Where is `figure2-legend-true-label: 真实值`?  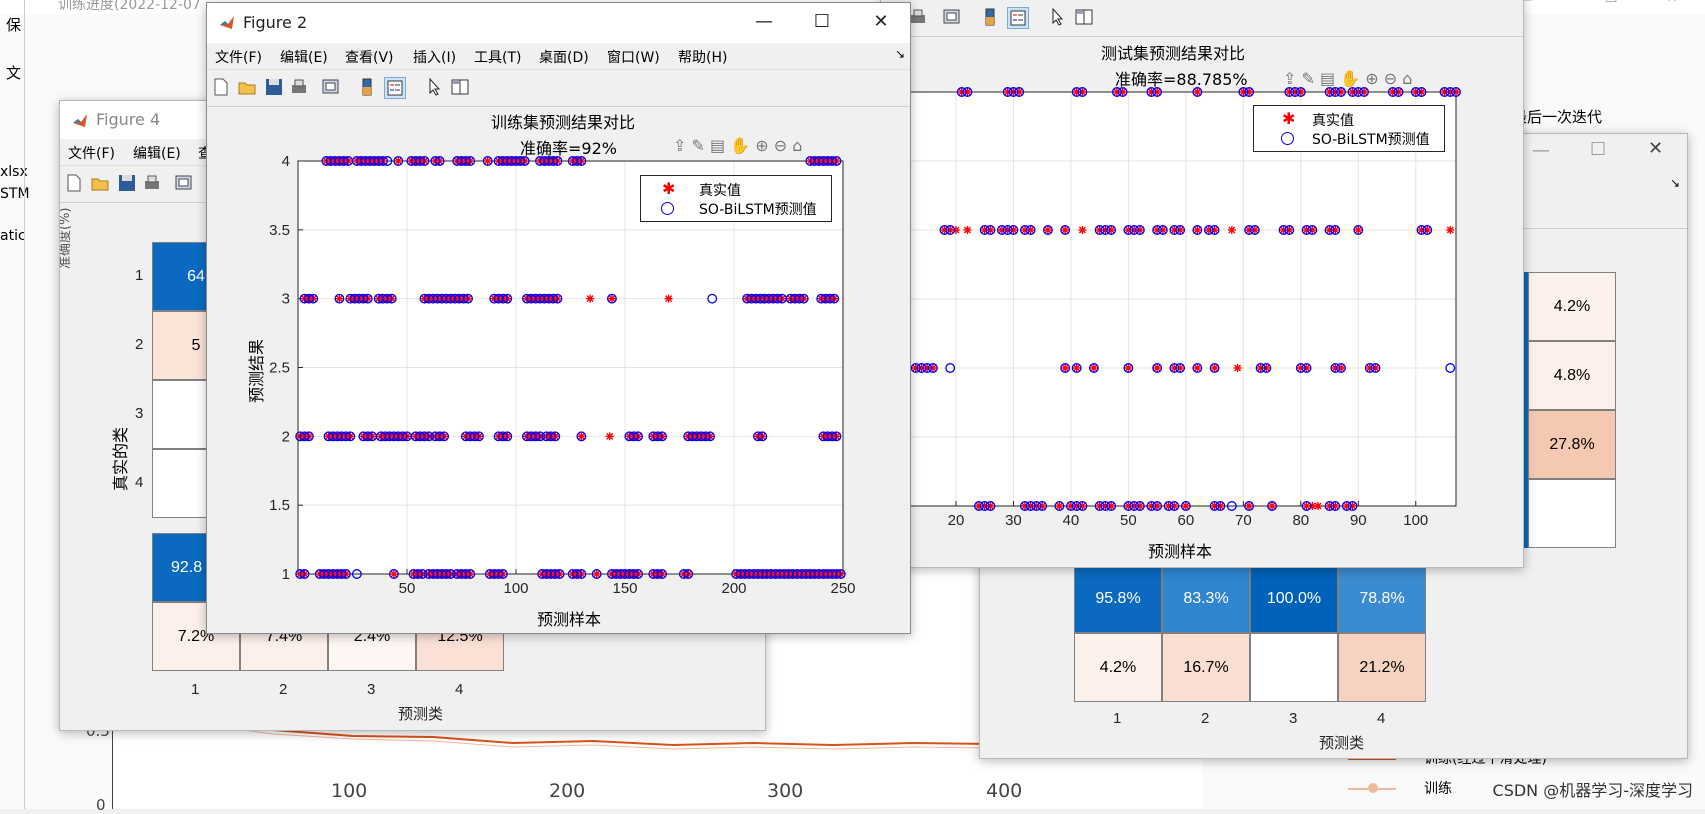 figure2-legend-true-label: 真实值 is located at coordinates (720, 191).